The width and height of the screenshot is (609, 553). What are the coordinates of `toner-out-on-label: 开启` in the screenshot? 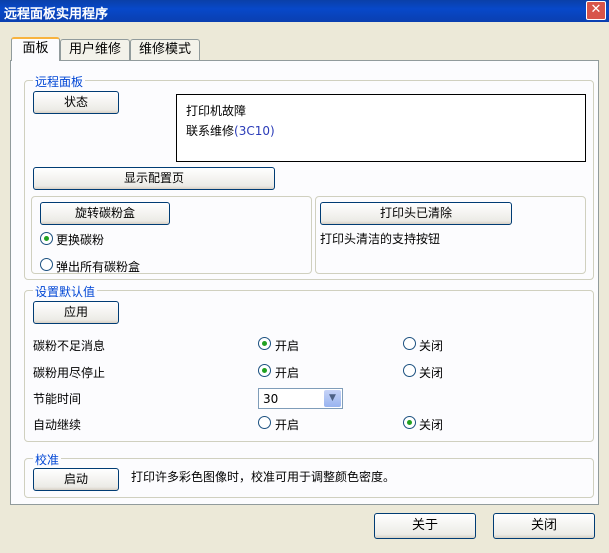 It's located at (287, 373).